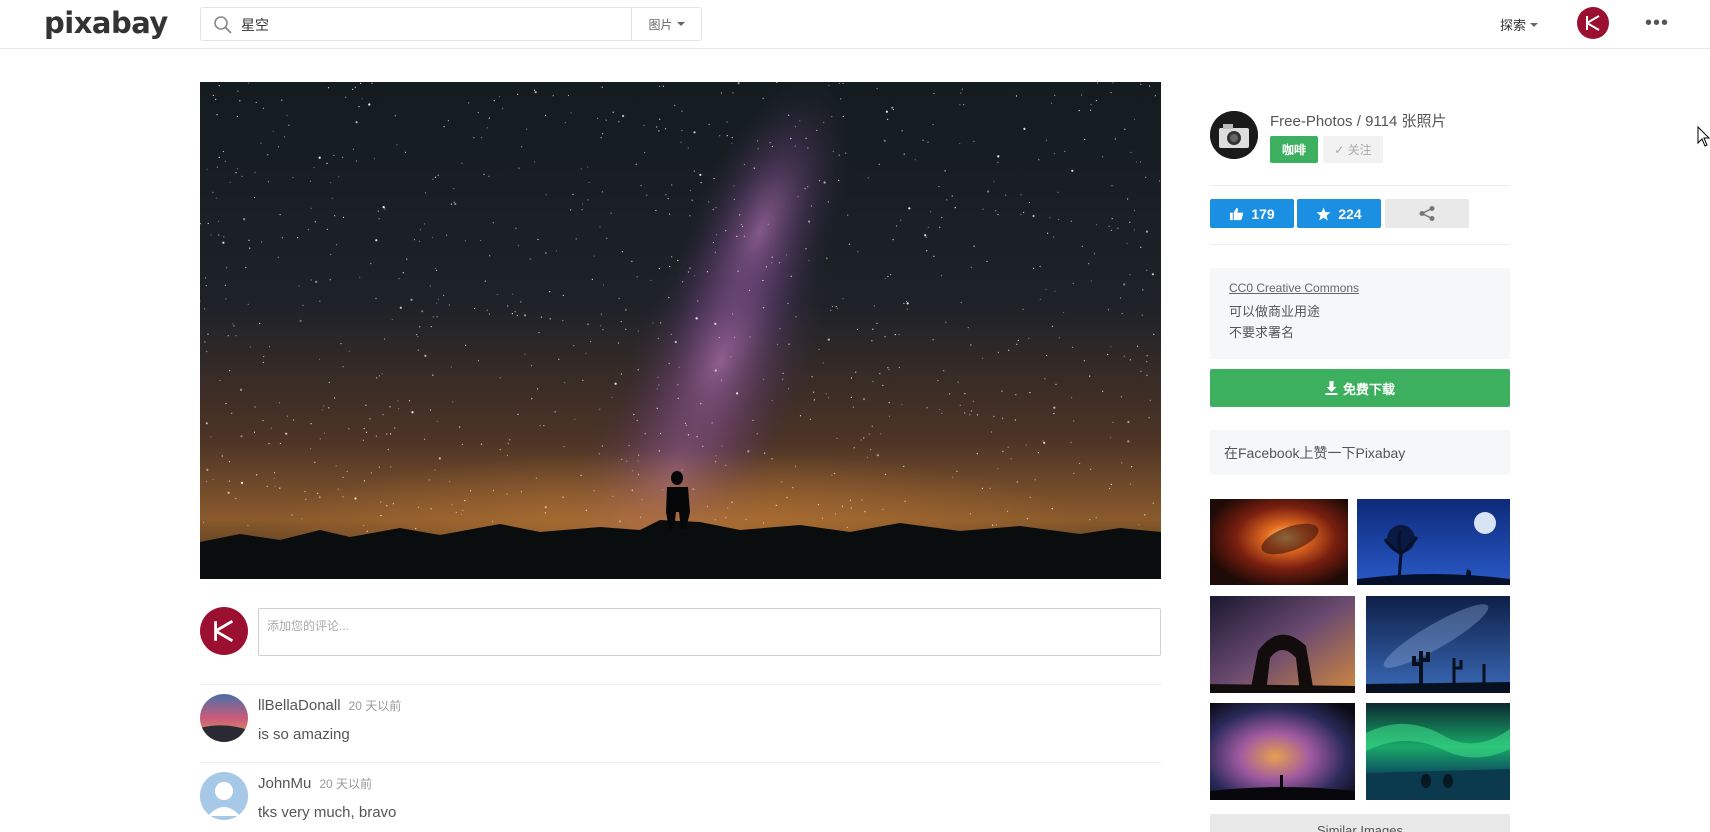 The image size is (1710, 832). I want to click on user-avatar, so click(1593, 23).